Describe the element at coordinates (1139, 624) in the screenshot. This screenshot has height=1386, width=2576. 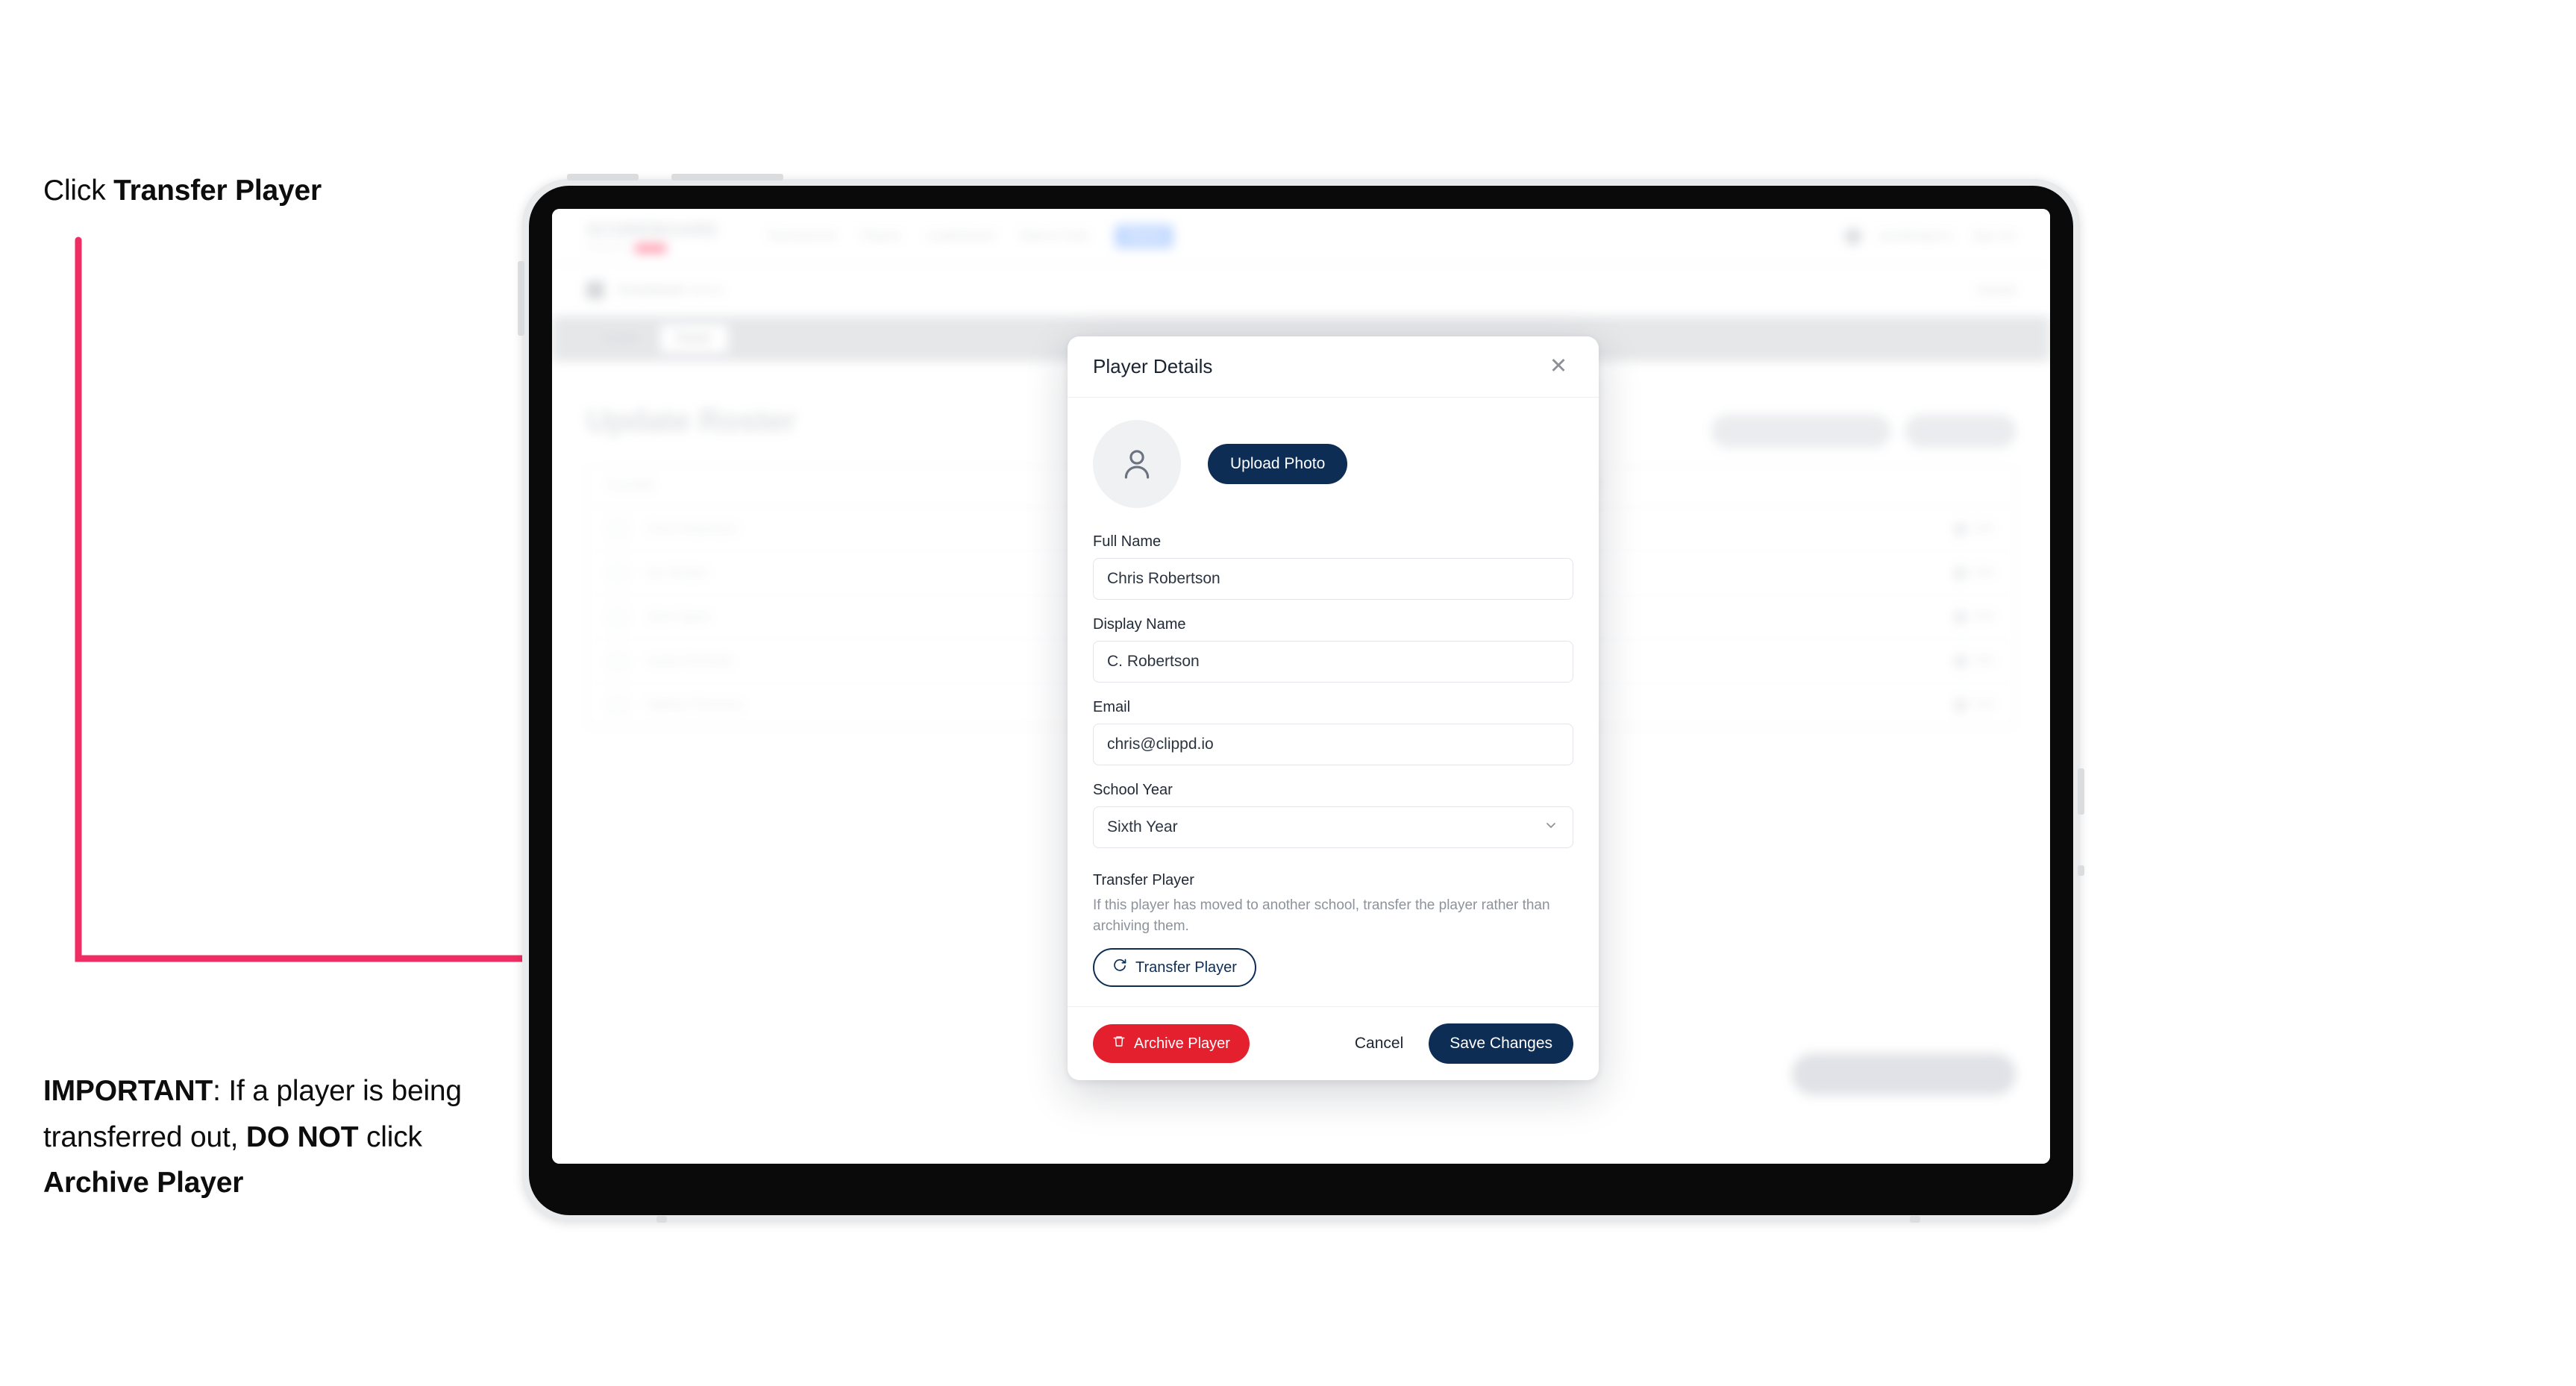
I see `label-display-name: Display Name` at that location.